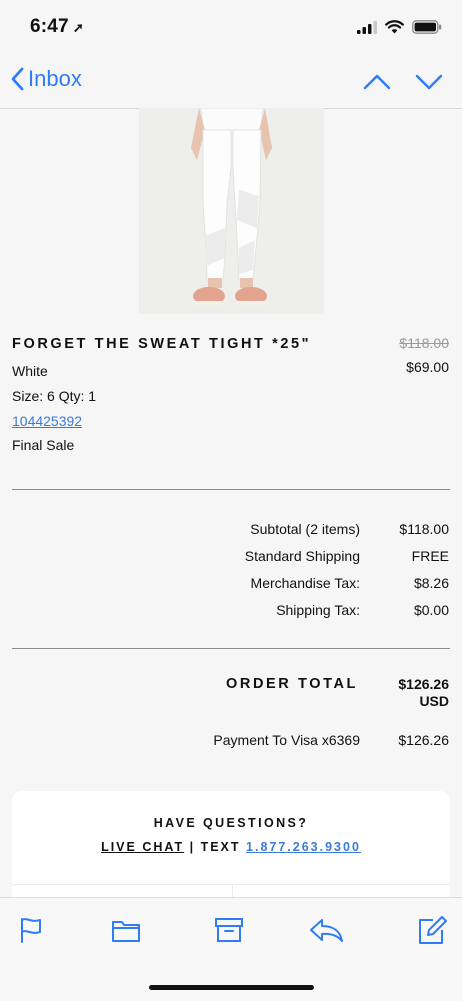 The height and width of the screenshot is (1001, 462). I want to click on clock-text: 6:47, so click(49, 26).